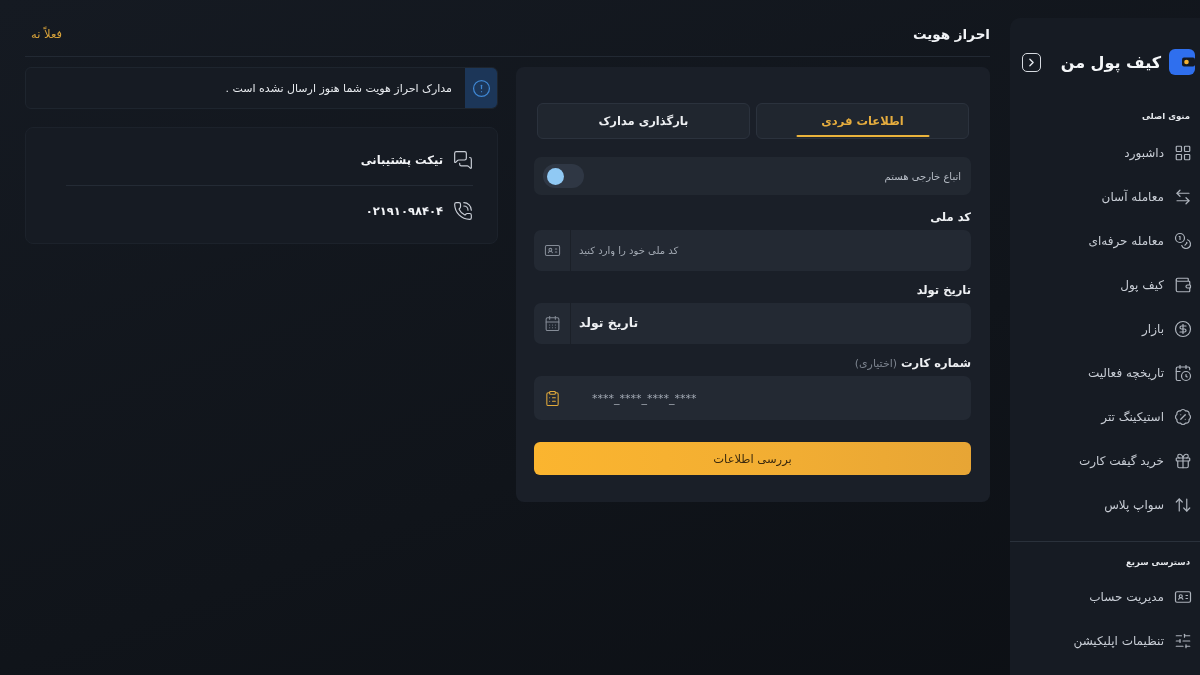  What do you see at coordinates (1183, 329) in the screenshot?
I see `dollar-coin-icon` at bounding box center [1183, 329].